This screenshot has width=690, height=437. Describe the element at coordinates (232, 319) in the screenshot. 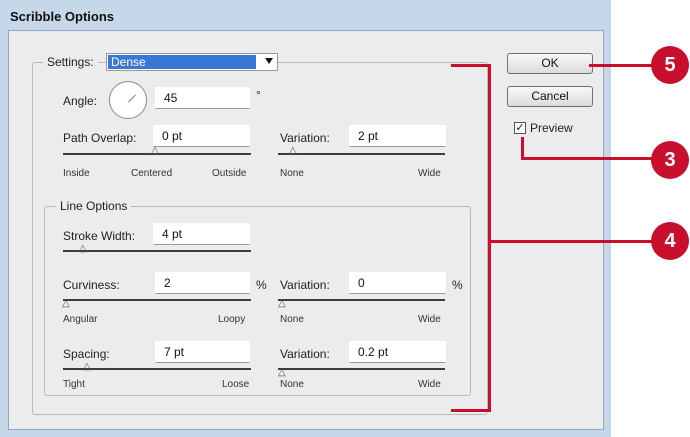

I see `curviness-max-label: Loopy` at that location.